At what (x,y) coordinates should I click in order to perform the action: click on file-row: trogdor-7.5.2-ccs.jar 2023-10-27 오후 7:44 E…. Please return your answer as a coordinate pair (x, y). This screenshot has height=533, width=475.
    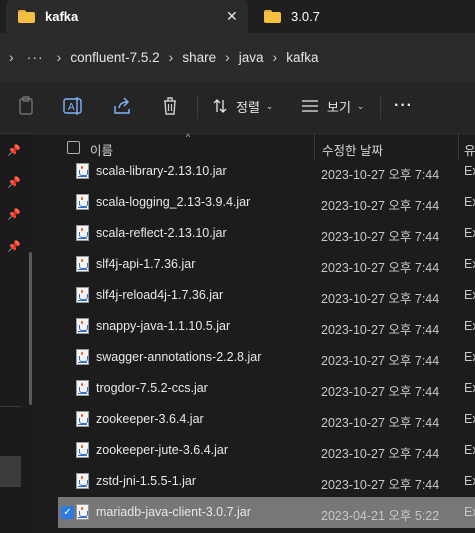
    Looking at the image, I should click on (266, 388).